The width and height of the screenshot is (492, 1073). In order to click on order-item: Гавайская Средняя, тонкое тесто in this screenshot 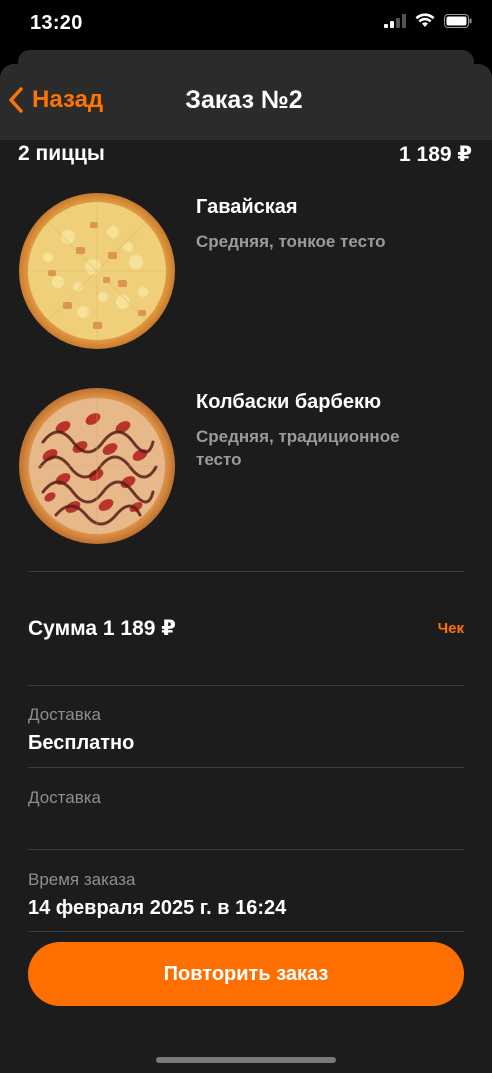, I will do `click(245, 272)`.